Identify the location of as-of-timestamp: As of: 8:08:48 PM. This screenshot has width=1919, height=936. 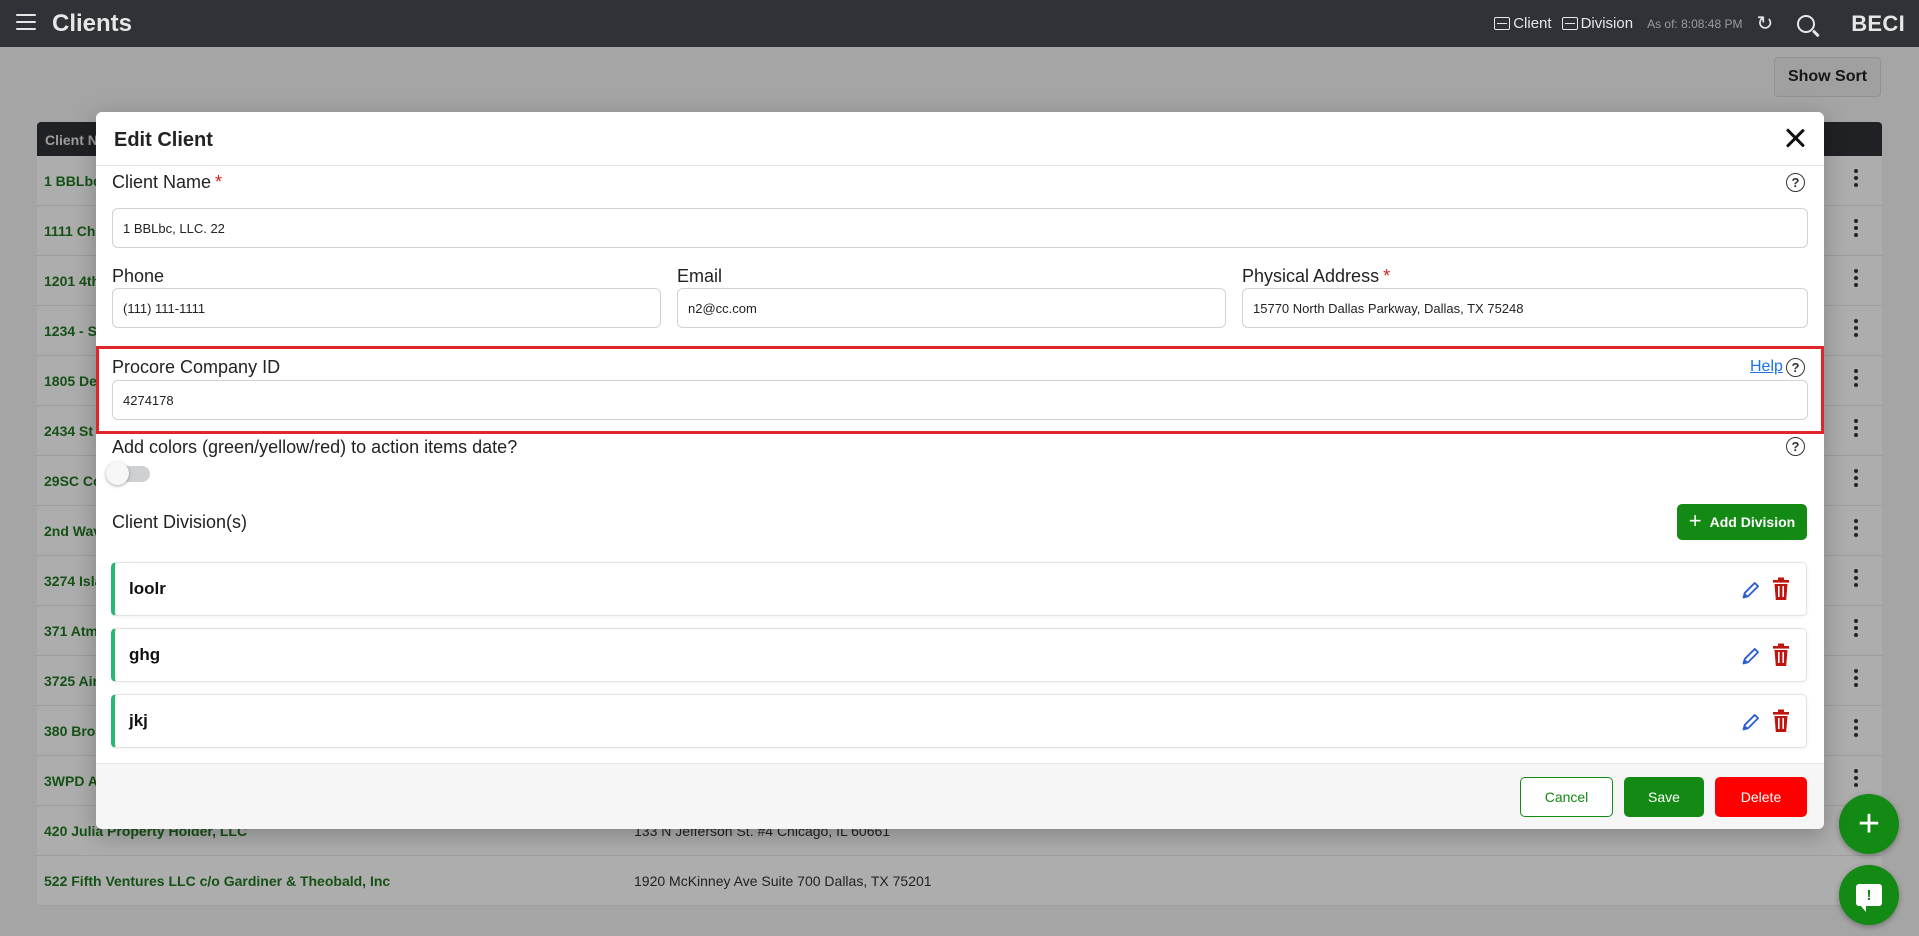
(1695, 23).